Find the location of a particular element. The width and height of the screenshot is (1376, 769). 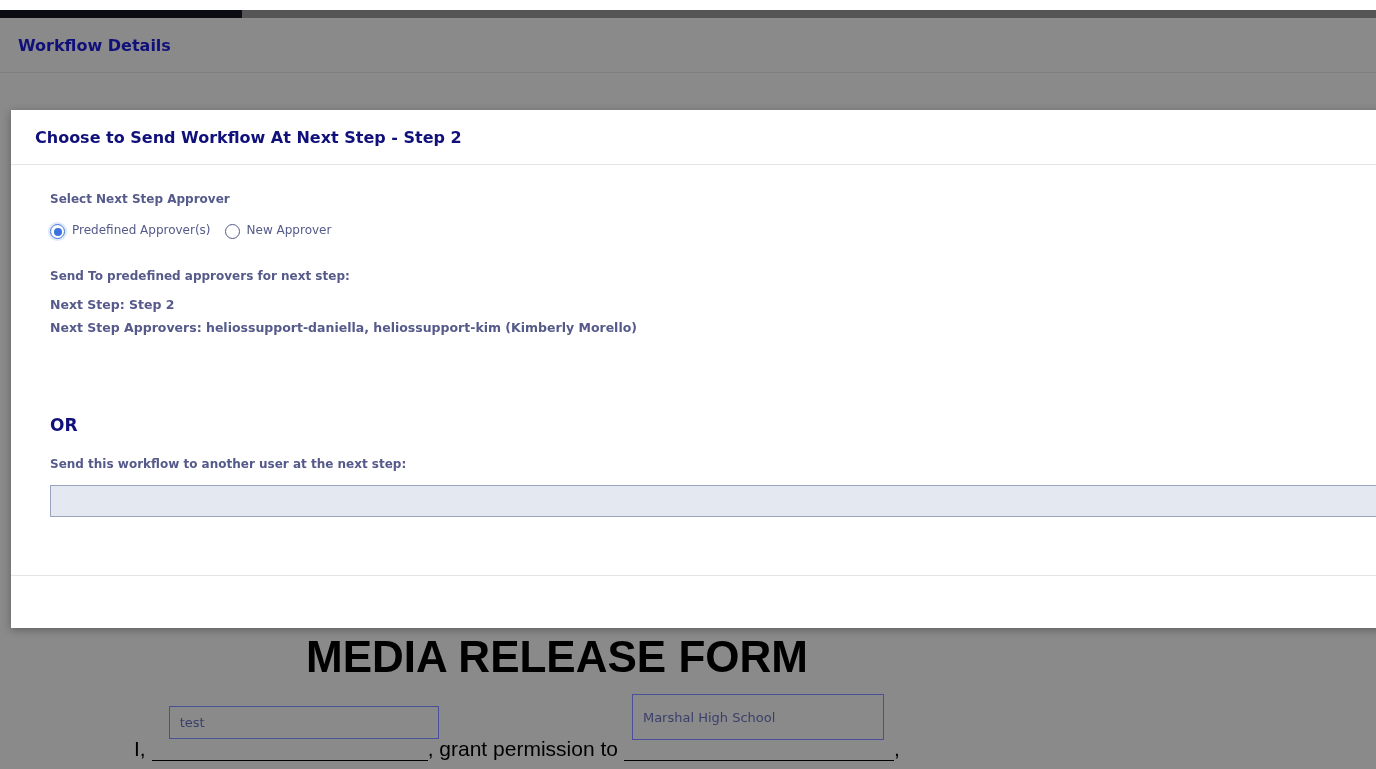

radio-button is located at coordinates (57, 231).